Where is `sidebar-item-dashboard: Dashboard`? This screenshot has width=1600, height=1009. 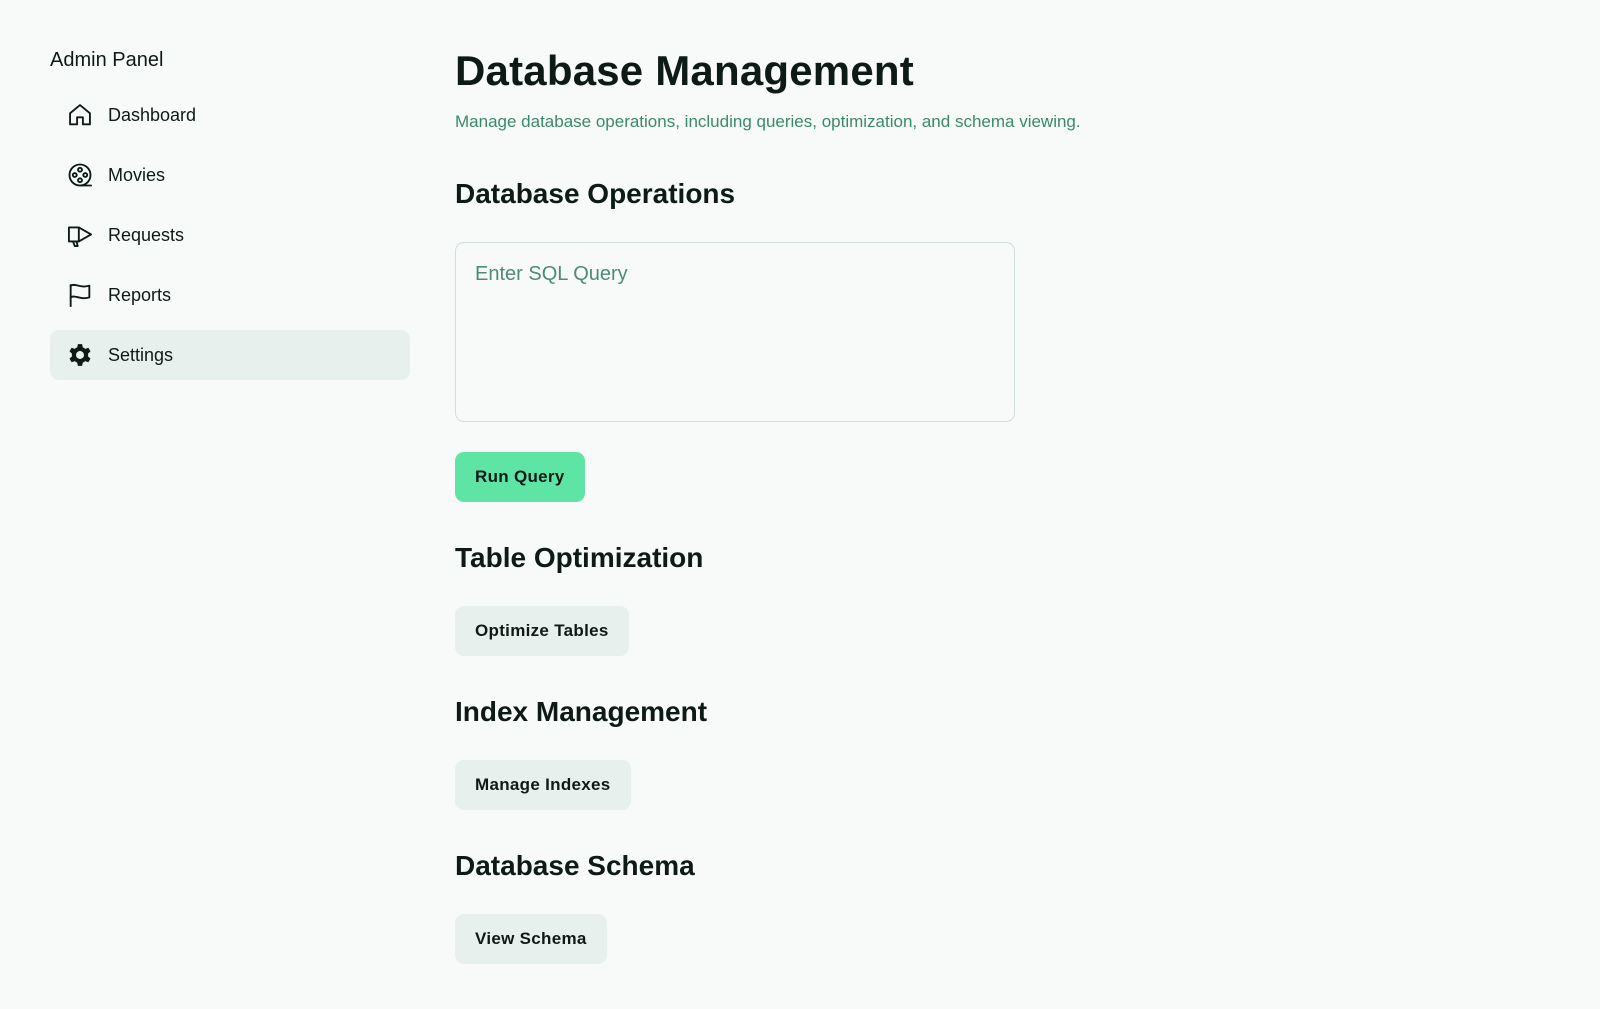
sidebar-item-dashboard: Dashboard is located at coordinates (230, 115).